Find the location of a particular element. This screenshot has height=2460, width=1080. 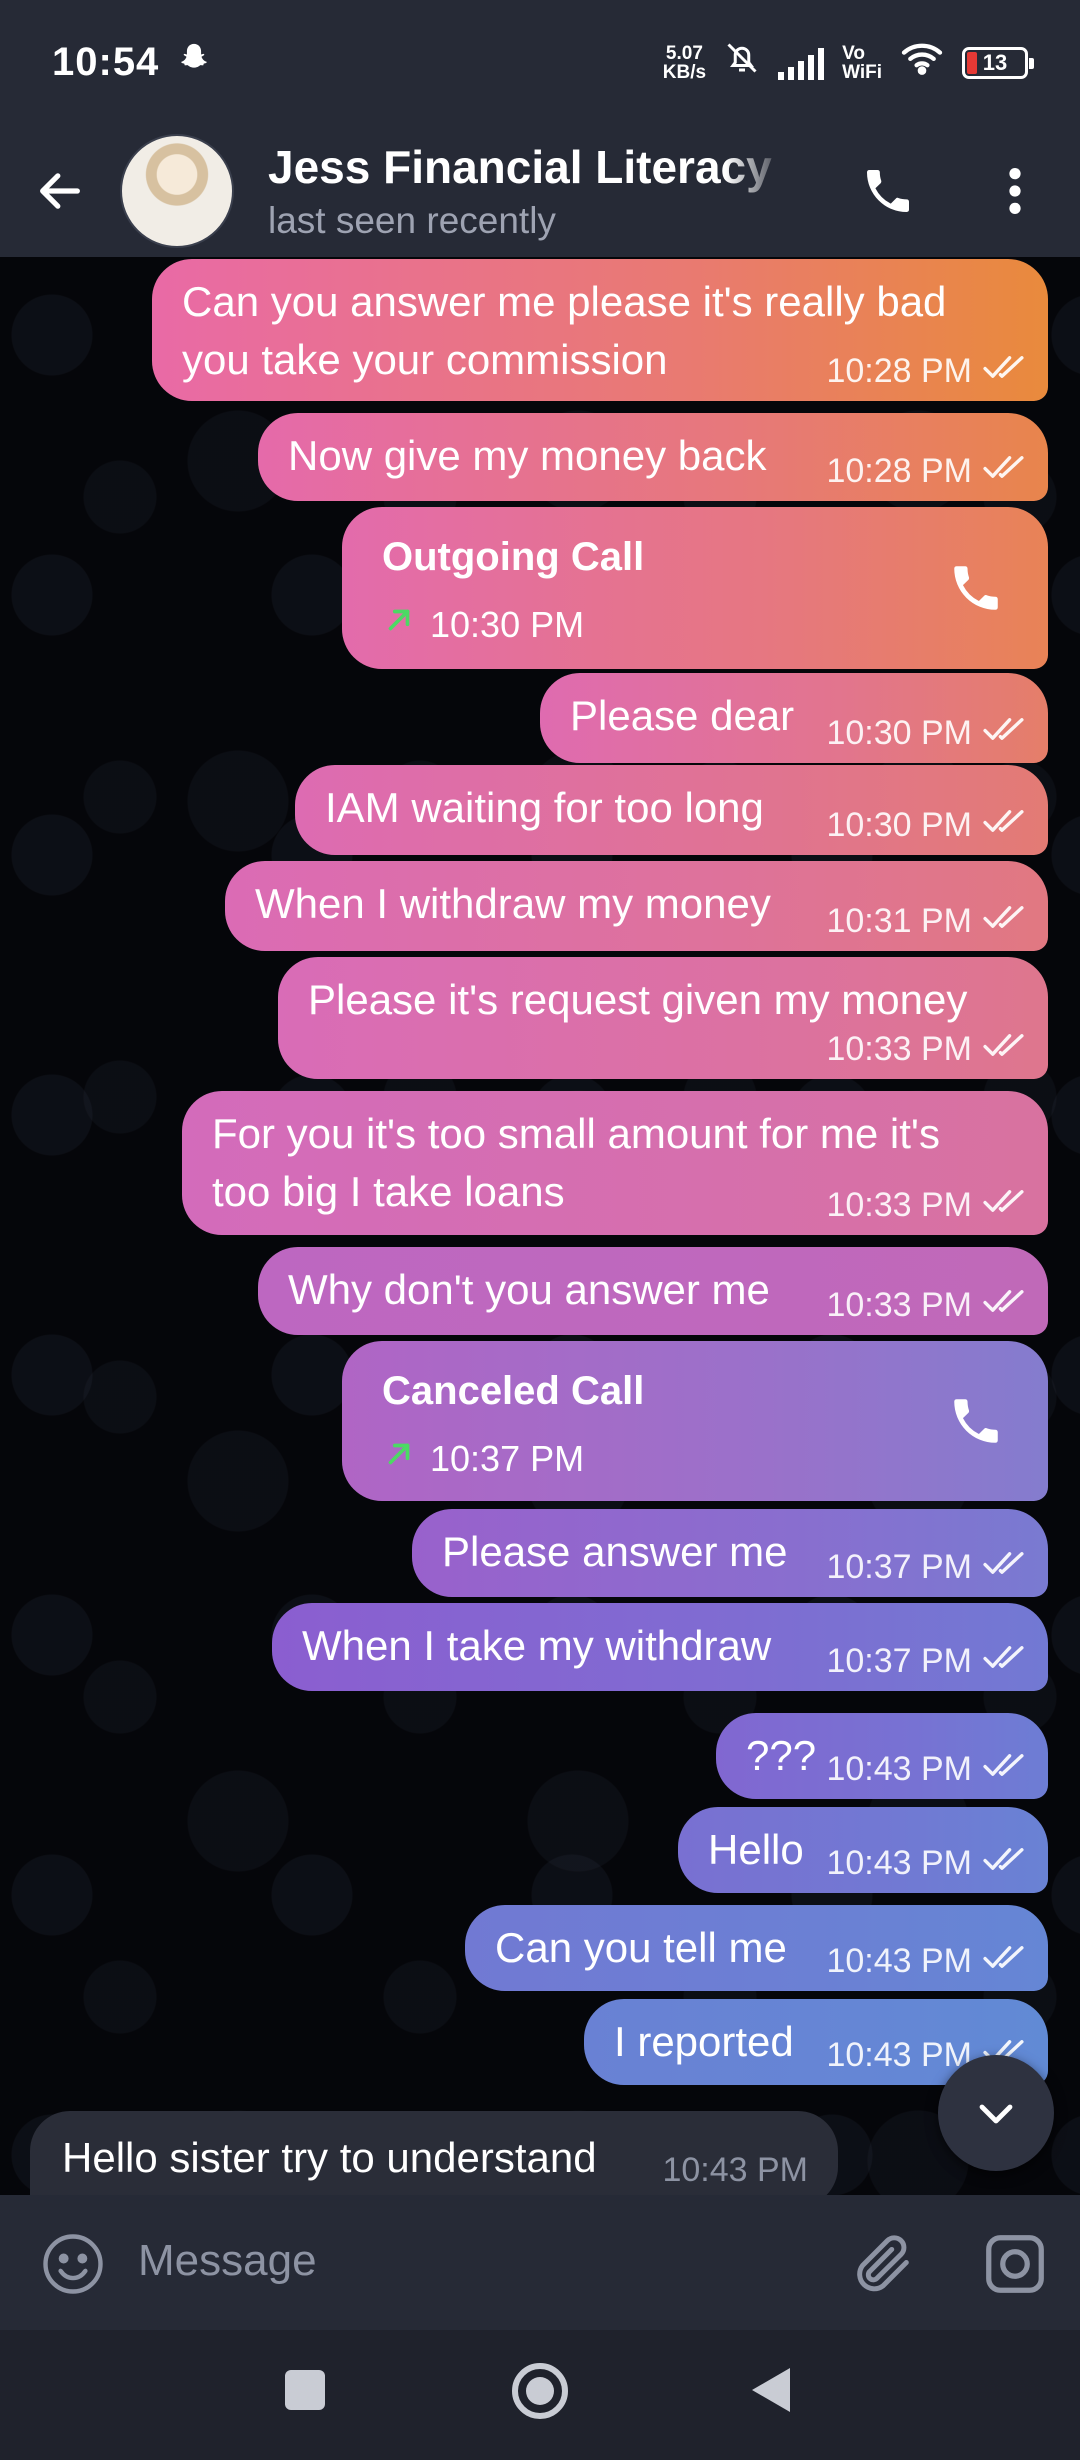

outgoing-message: Now give my money back 10:28 PM is located at coordinates (653, 457).